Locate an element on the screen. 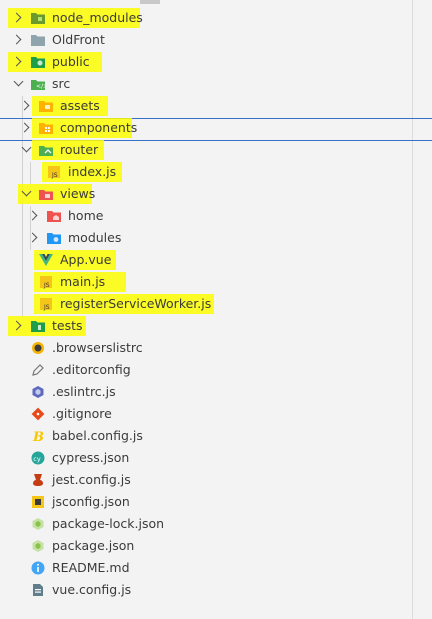 The image size is (432, 619). tree-row-label: App.vue is located at coordinates (86, 259).